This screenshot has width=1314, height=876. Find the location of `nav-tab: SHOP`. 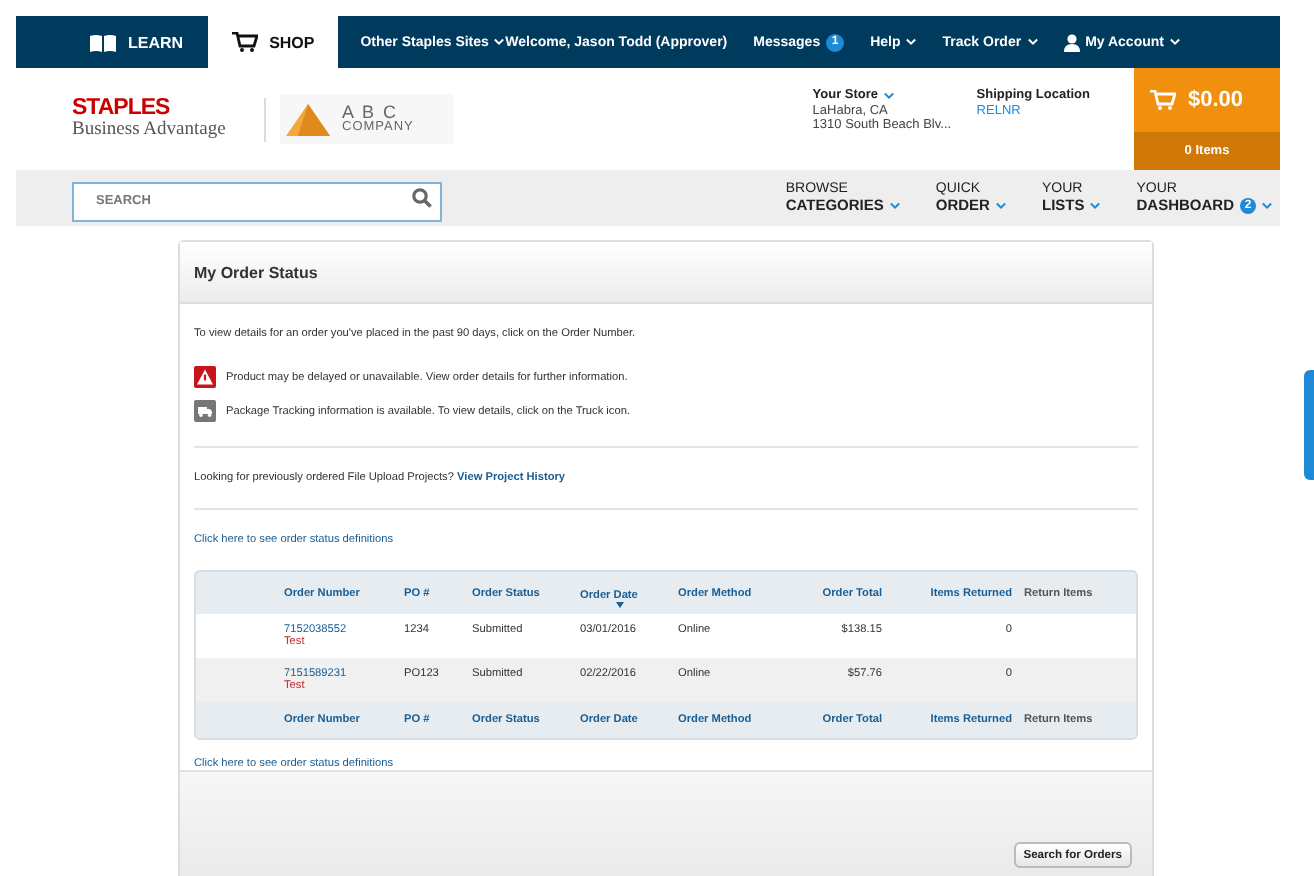

nav-tab: SHOP is located at coordinates (273, 42).